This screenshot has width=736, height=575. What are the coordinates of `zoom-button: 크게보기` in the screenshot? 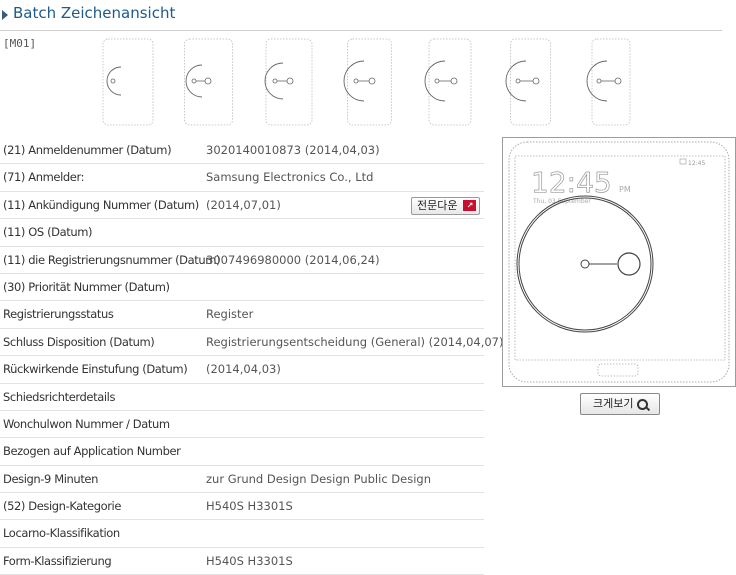 It's located at (620, 404).